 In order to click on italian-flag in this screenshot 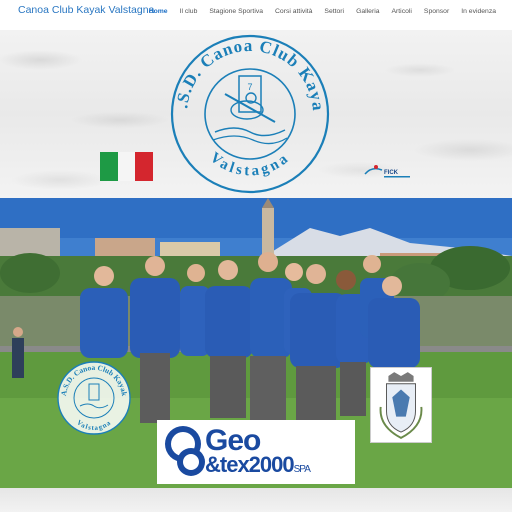, I will do `click(127, 166)`.